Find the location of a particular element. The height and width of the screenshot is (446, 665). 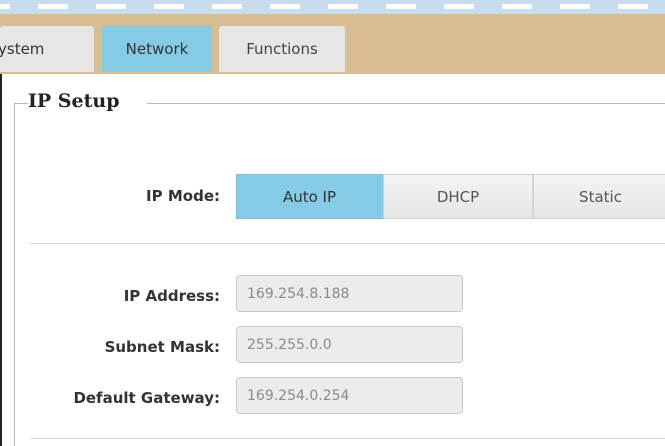

tab-system-label: ystem is located at coordinates (22, 49).